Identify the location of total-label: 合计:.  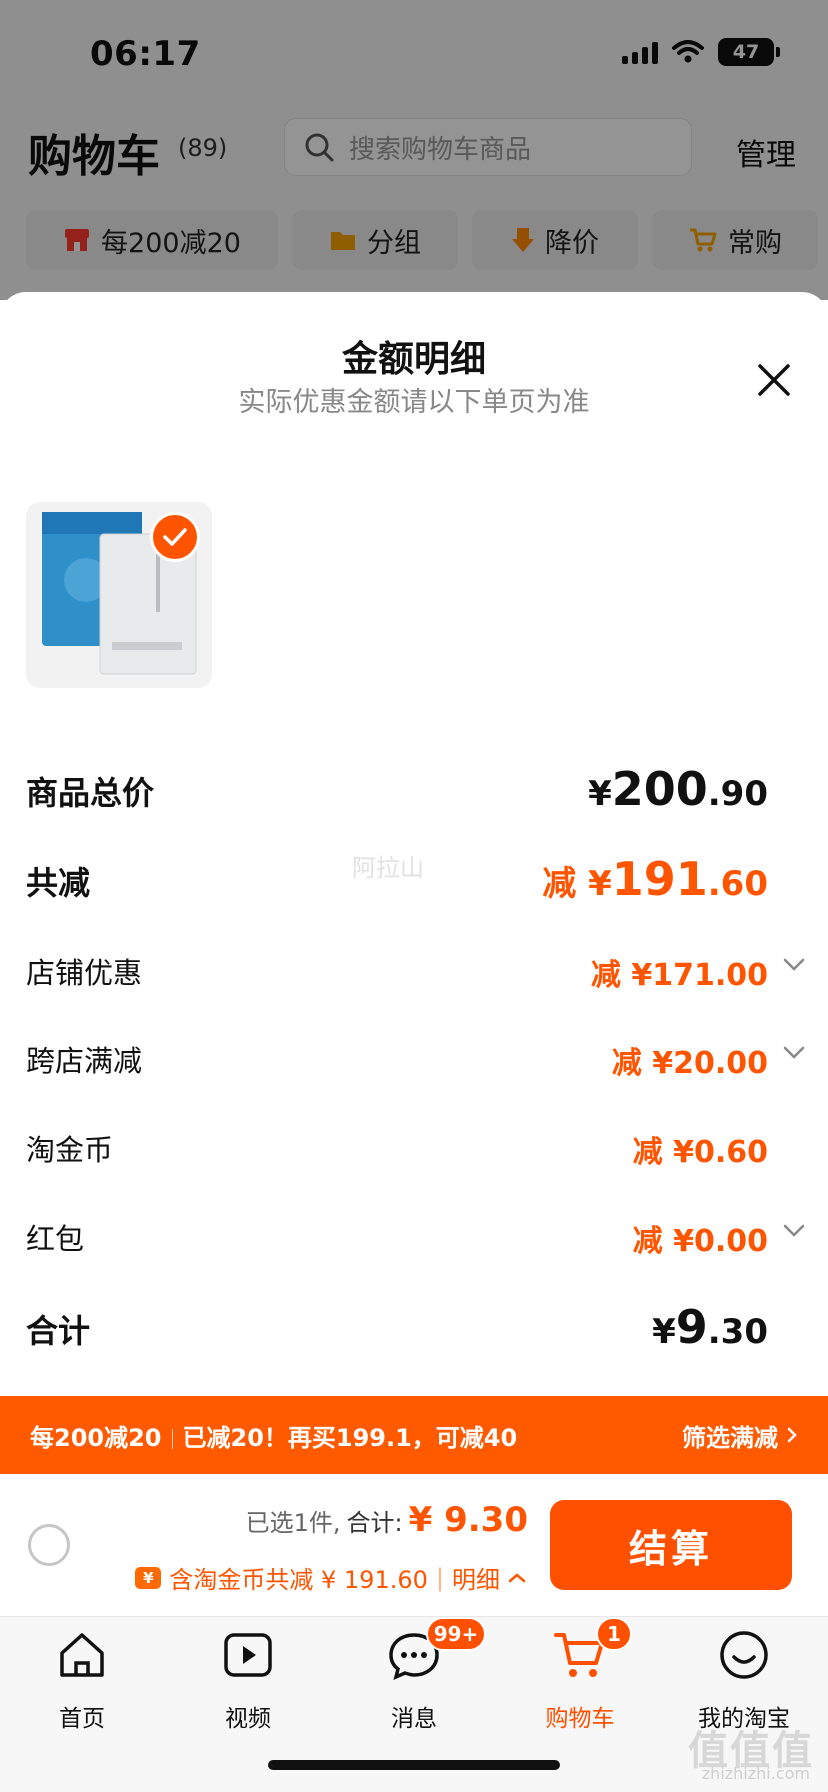
(374, 1523).